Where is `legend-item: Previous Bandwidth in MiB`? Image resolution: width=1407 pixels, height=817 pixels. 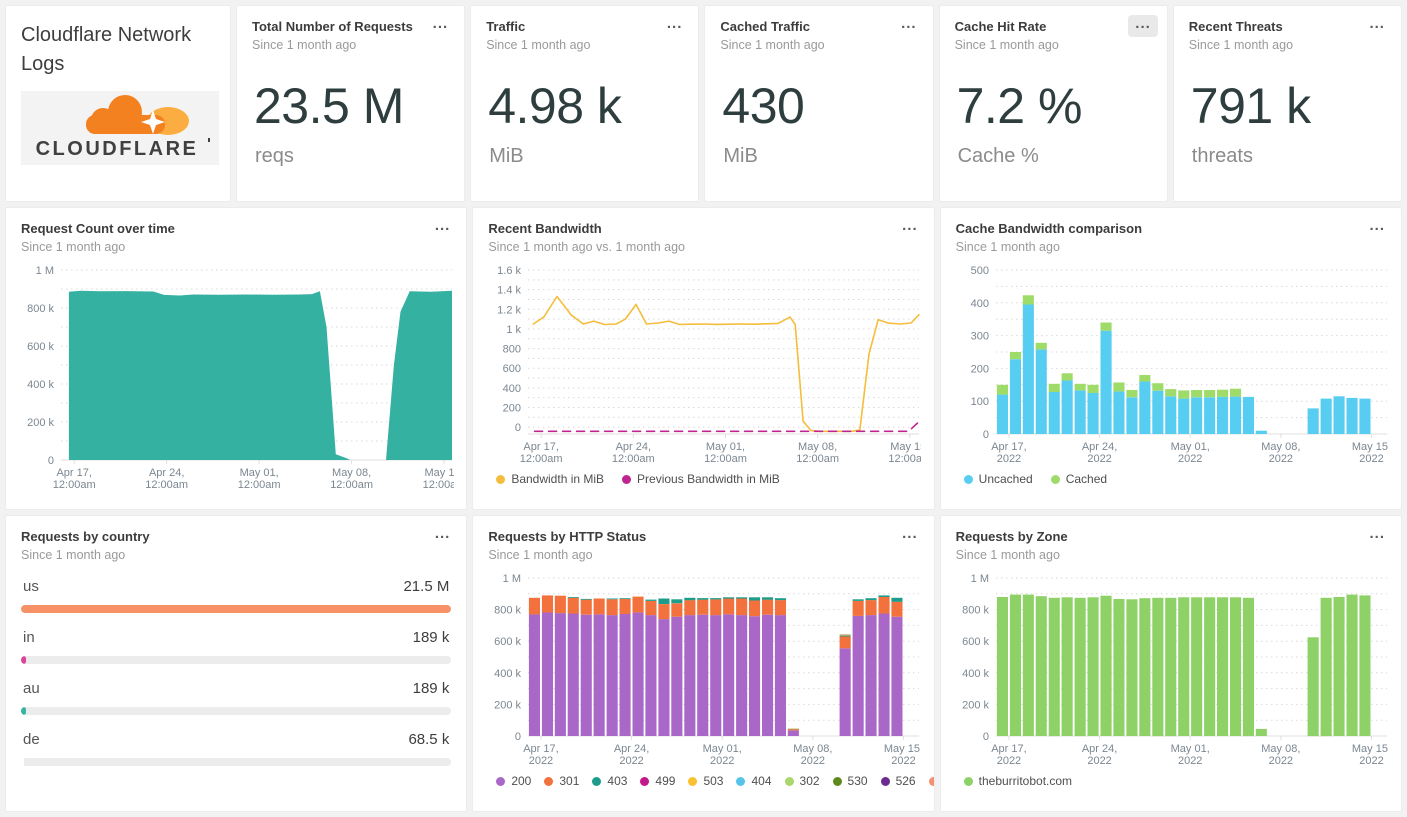 legend-item: Previous Bandwidth in MiB is located at coordinates (701, 479).